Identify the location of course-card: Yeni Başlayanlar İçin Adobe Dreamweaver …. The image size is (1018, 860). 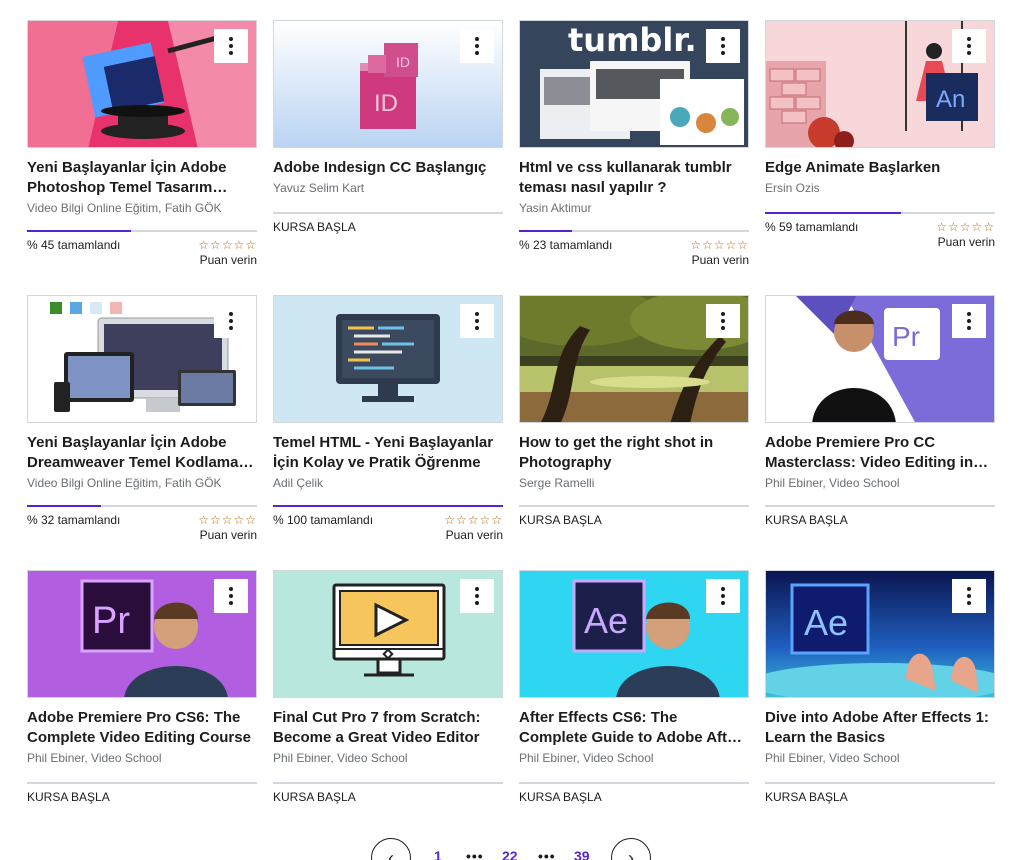
(142, 432).